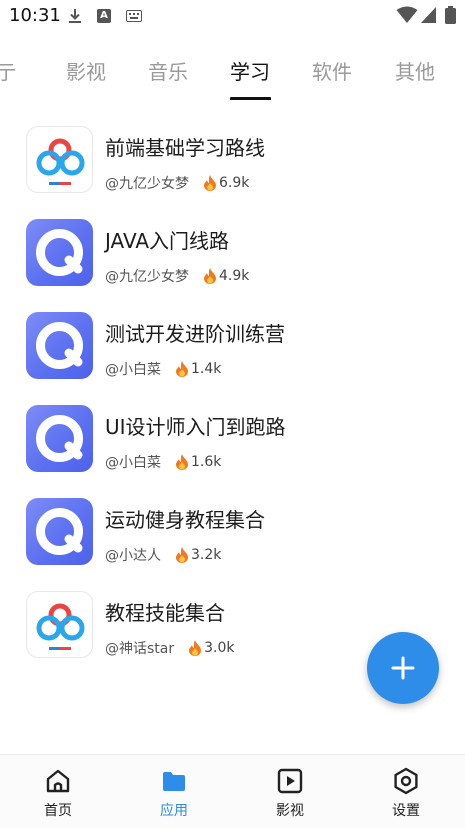 The width and height of the screenshot is (465, 828). I want to click on fire-icon: 1.6k, so click(198, 462).